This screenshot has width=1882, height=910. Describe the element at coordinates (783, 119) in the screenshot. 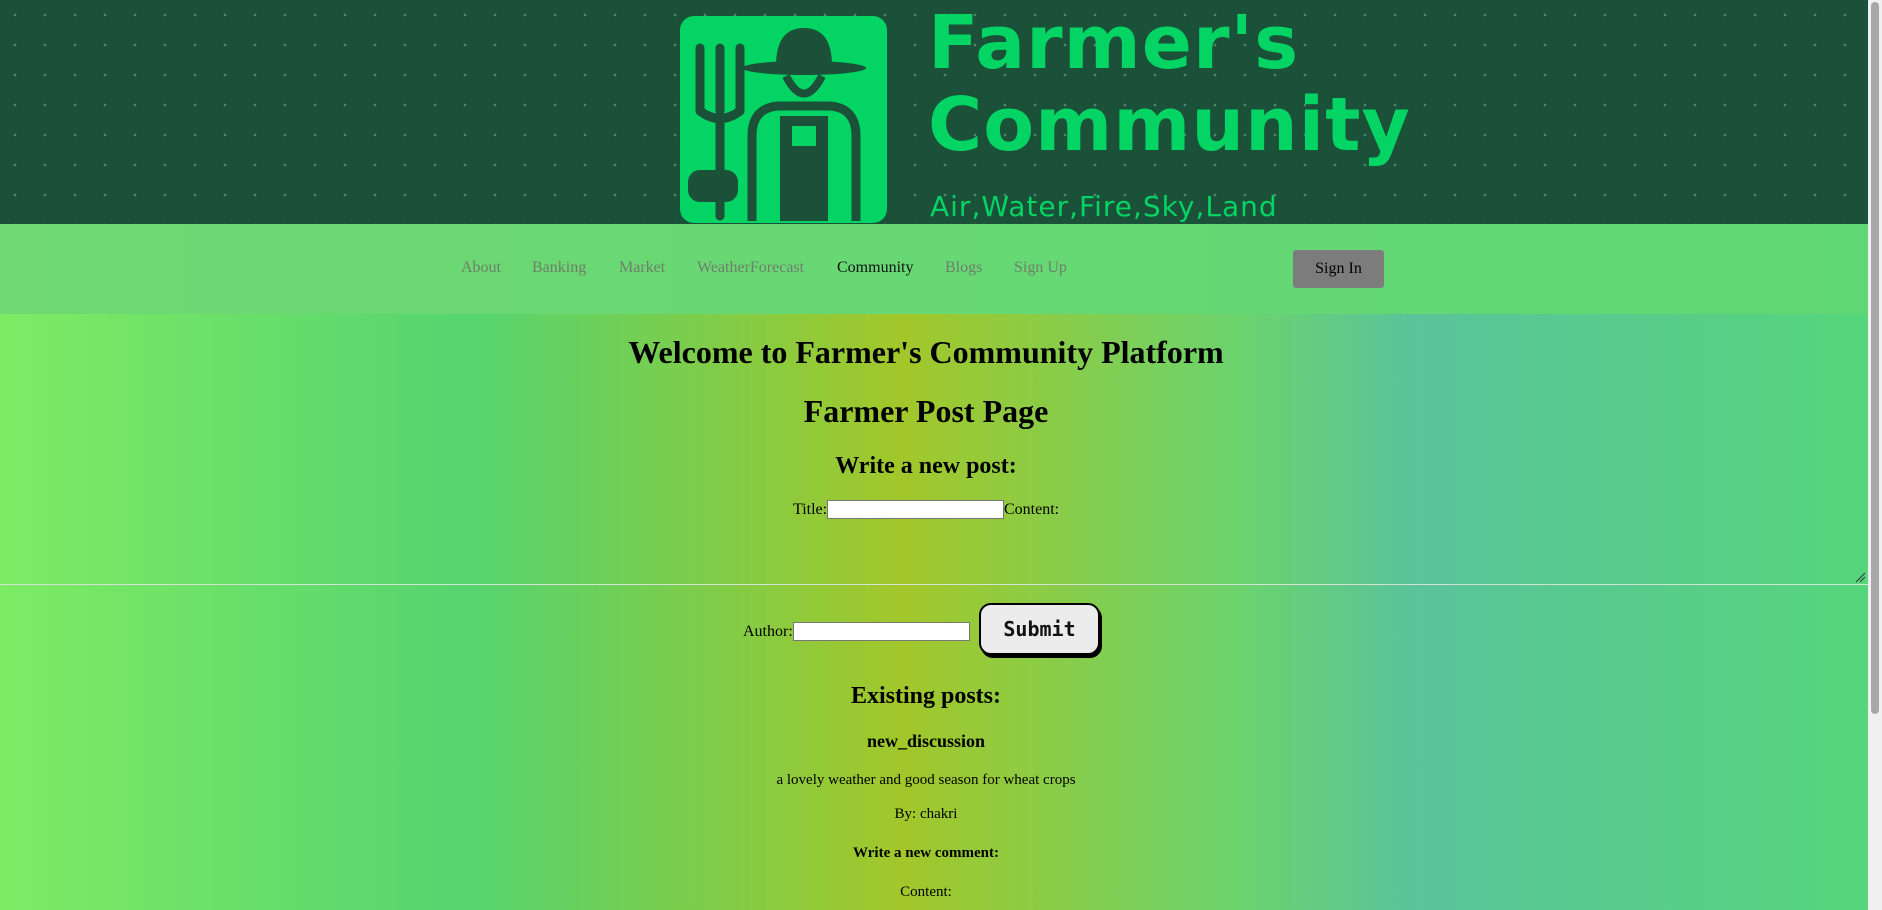

I see `farmer-logo-icon` at that location.